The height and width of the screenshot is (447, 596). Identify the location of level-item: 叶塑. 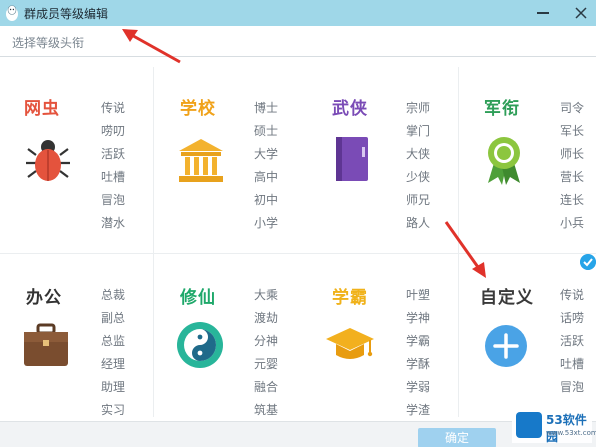
(418, 295).